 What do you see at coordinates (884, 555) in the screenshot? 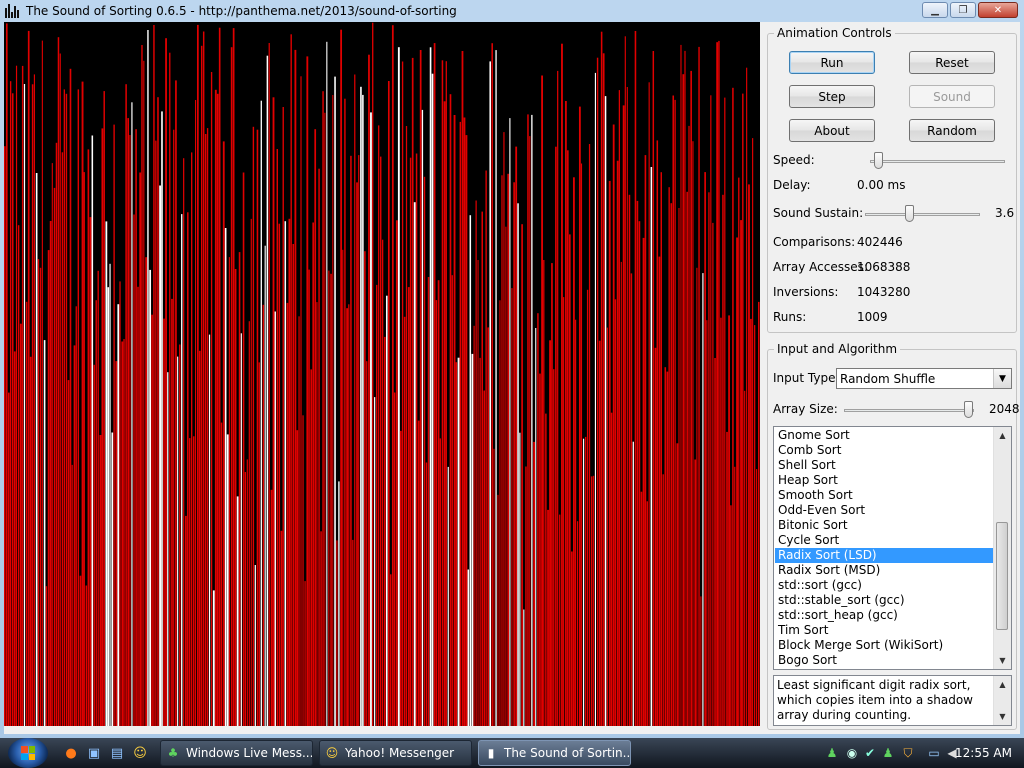
I see `algorithm-list-item: Radix Sort (LSD)` at bounding box center [884, 555].